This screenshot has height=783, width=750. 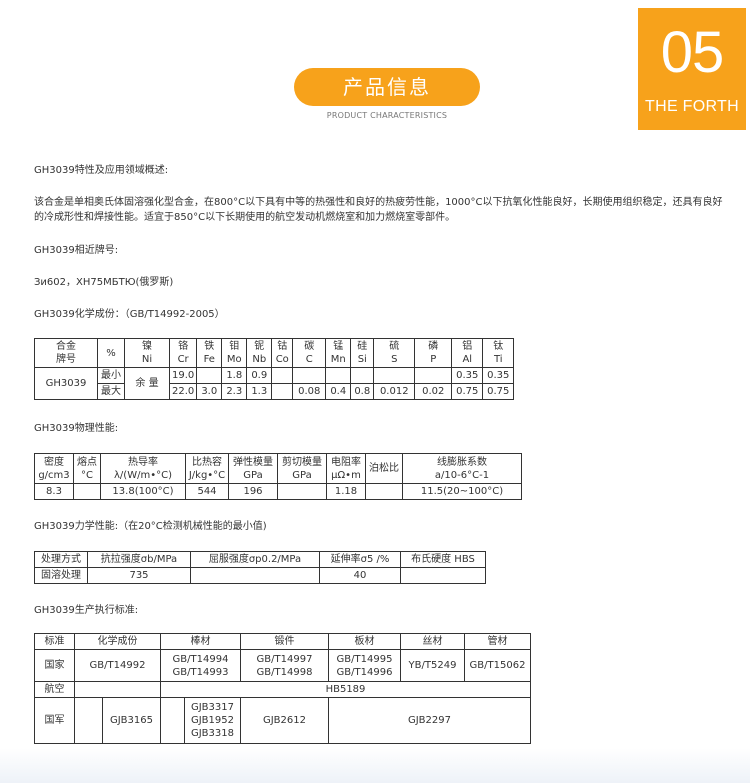 I want to click on table-header-cell: 锻件, so click(x=284, y=641).